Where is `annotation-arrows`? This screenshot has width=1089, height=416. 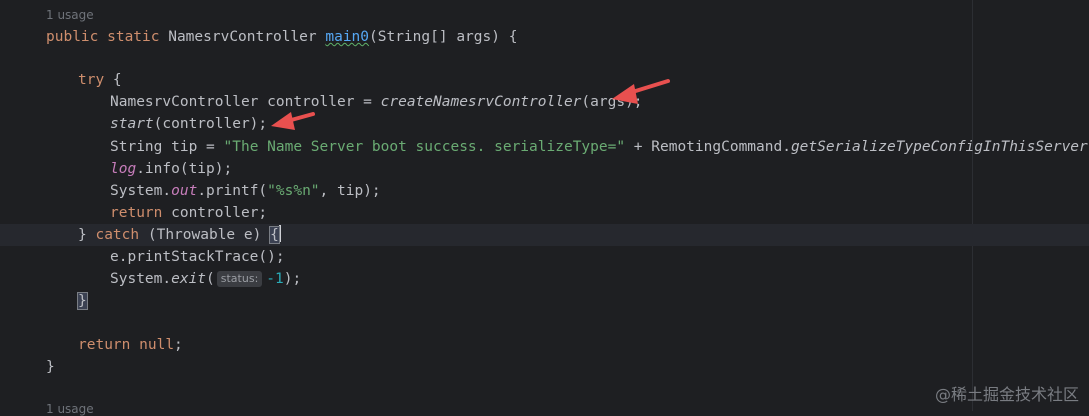 annotation-arrows is located at coordinates (470, 104).